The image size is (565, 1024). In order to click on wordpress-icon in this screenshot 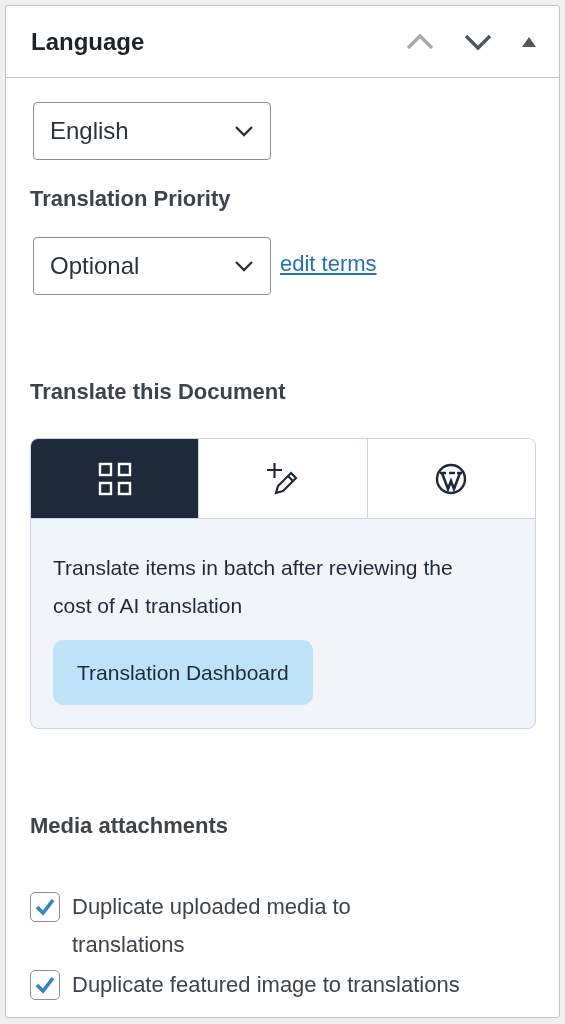, I will do `click(451, 478)`.